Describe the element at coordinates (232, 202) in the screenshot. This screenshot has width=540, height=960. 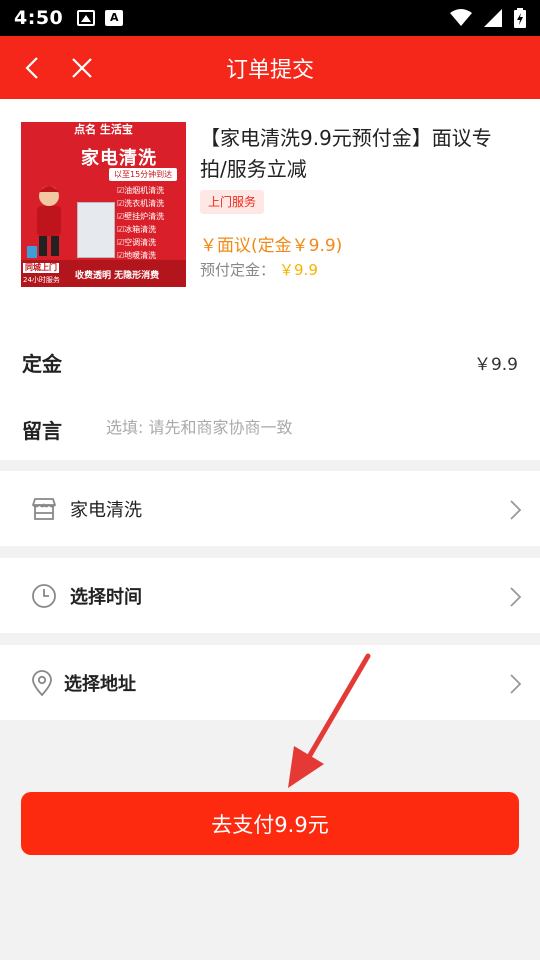
I see `service-tag: 上门服务` at that location.